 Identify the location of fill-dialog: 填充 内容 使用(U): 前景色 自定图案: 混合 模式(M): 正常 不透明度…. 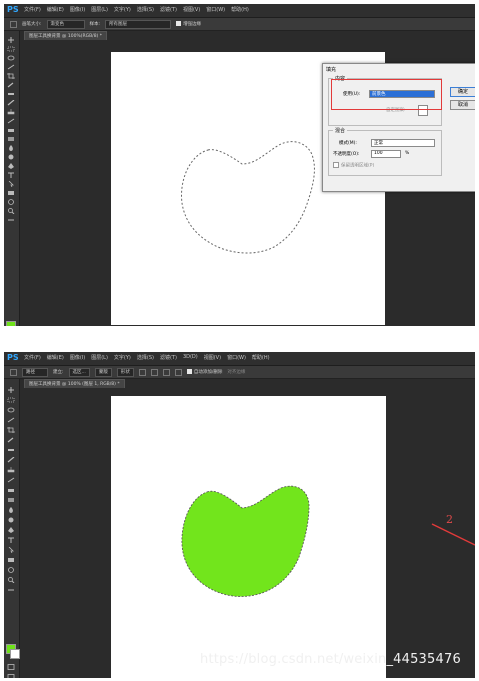
(398, 127).